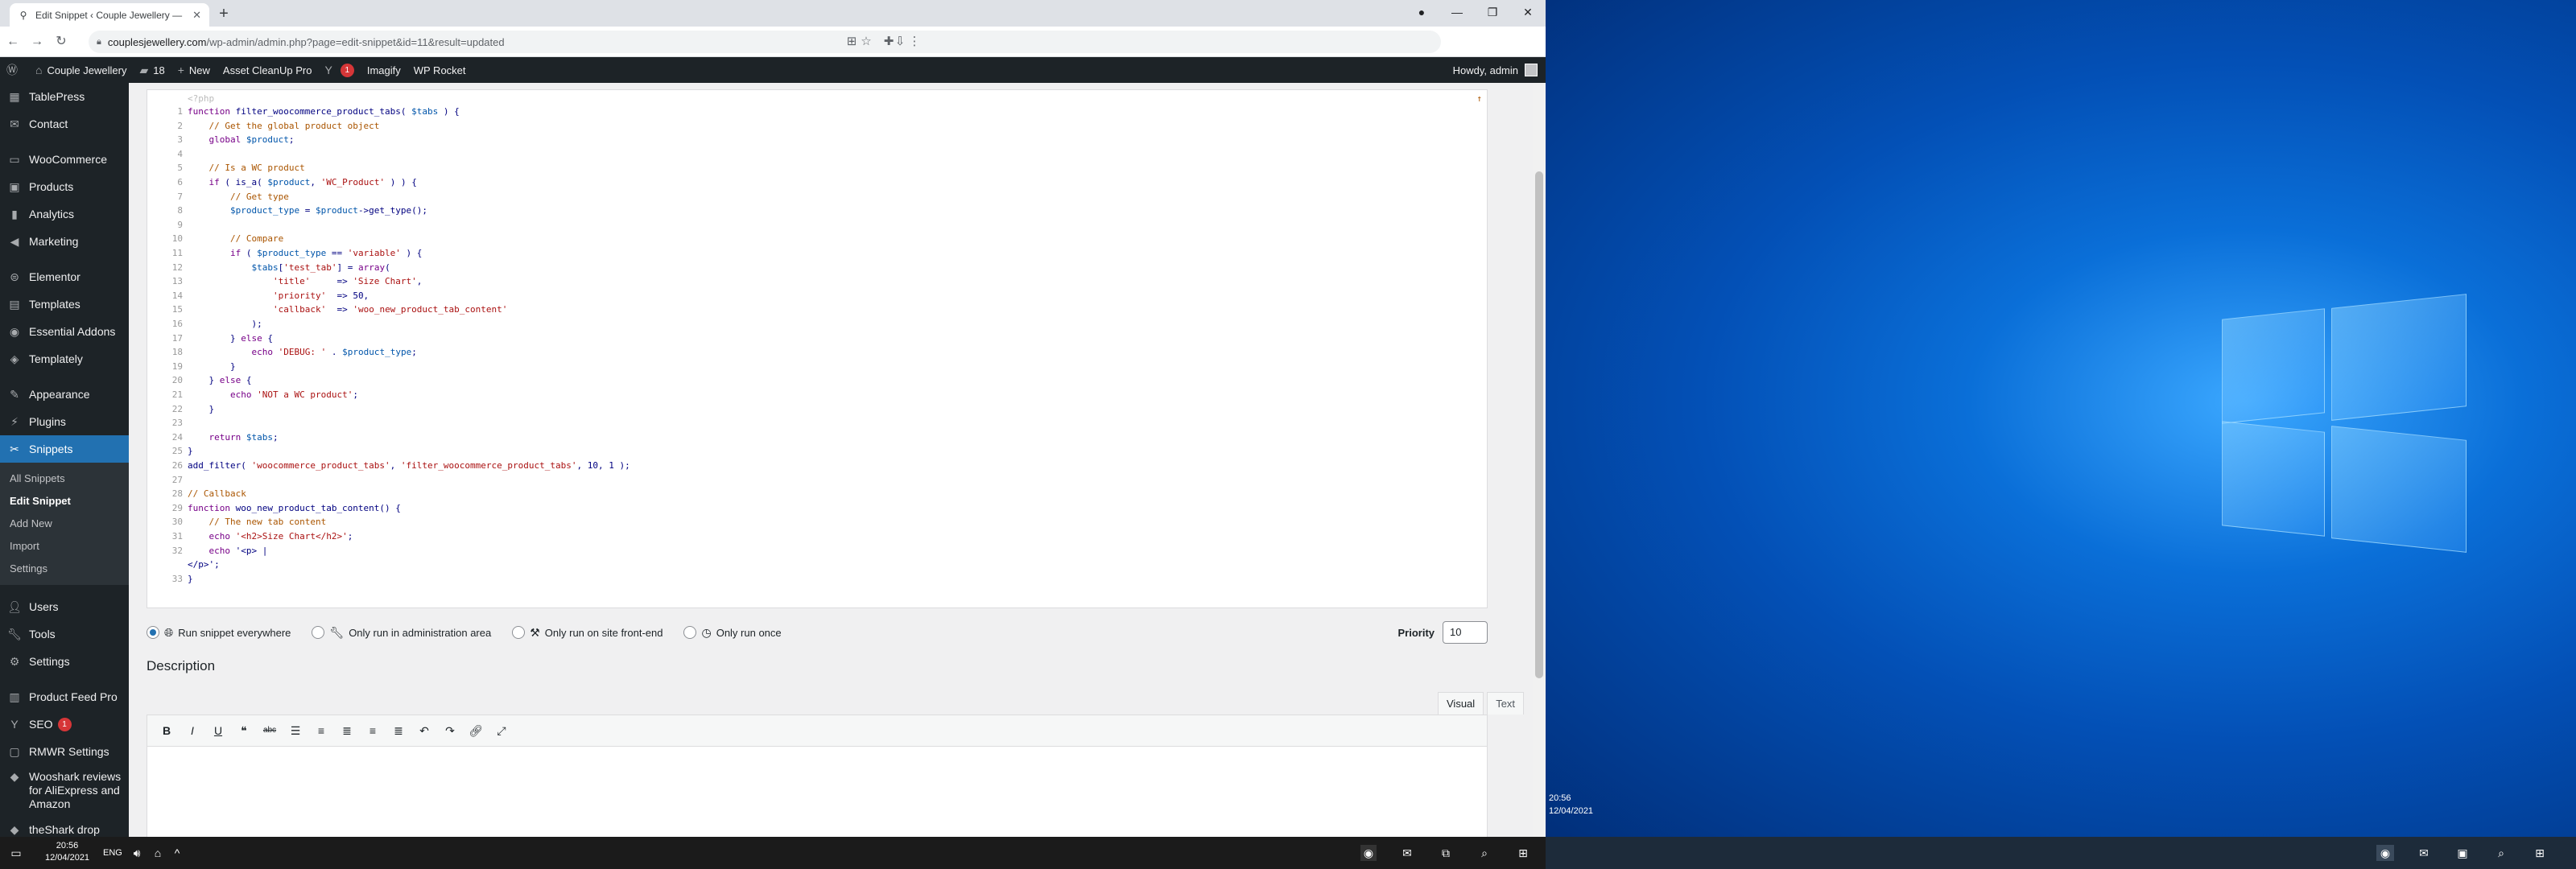 The width and height of the screenshot is (2576, 869). What do you see at coordinates (194, 70) in the screenshot?
I see `new-content-item: + New` at bounding box center [194, 70].